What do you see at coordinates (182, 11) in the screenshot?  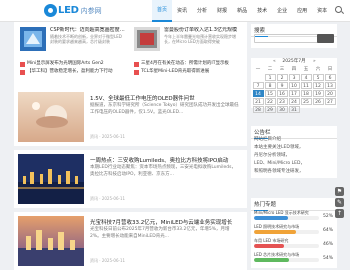 I see `nav-item: 资讯` at bounding box center [182, 11].